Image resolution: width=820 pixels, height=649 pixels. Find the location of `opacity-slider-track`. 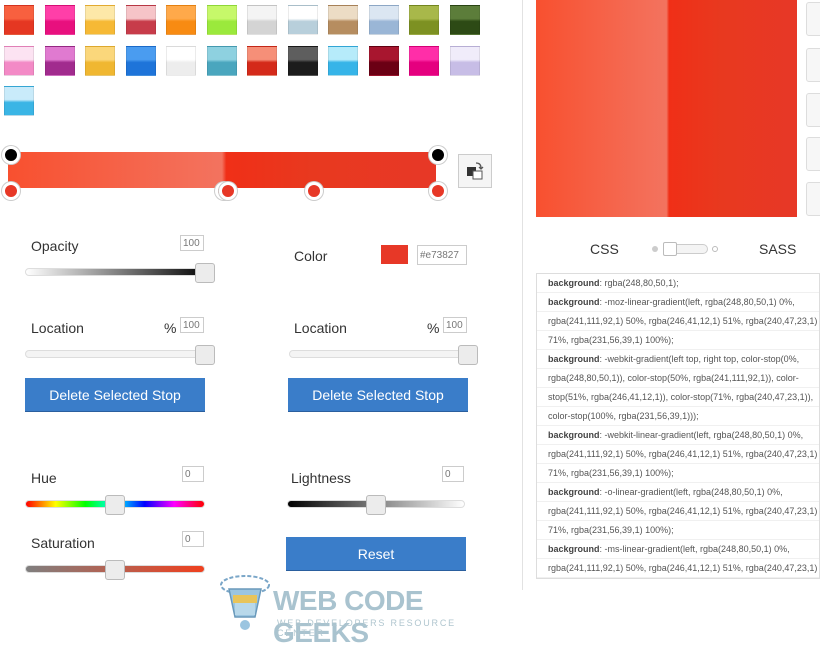

opacity-slider-track is located at coordinates (118, 272).